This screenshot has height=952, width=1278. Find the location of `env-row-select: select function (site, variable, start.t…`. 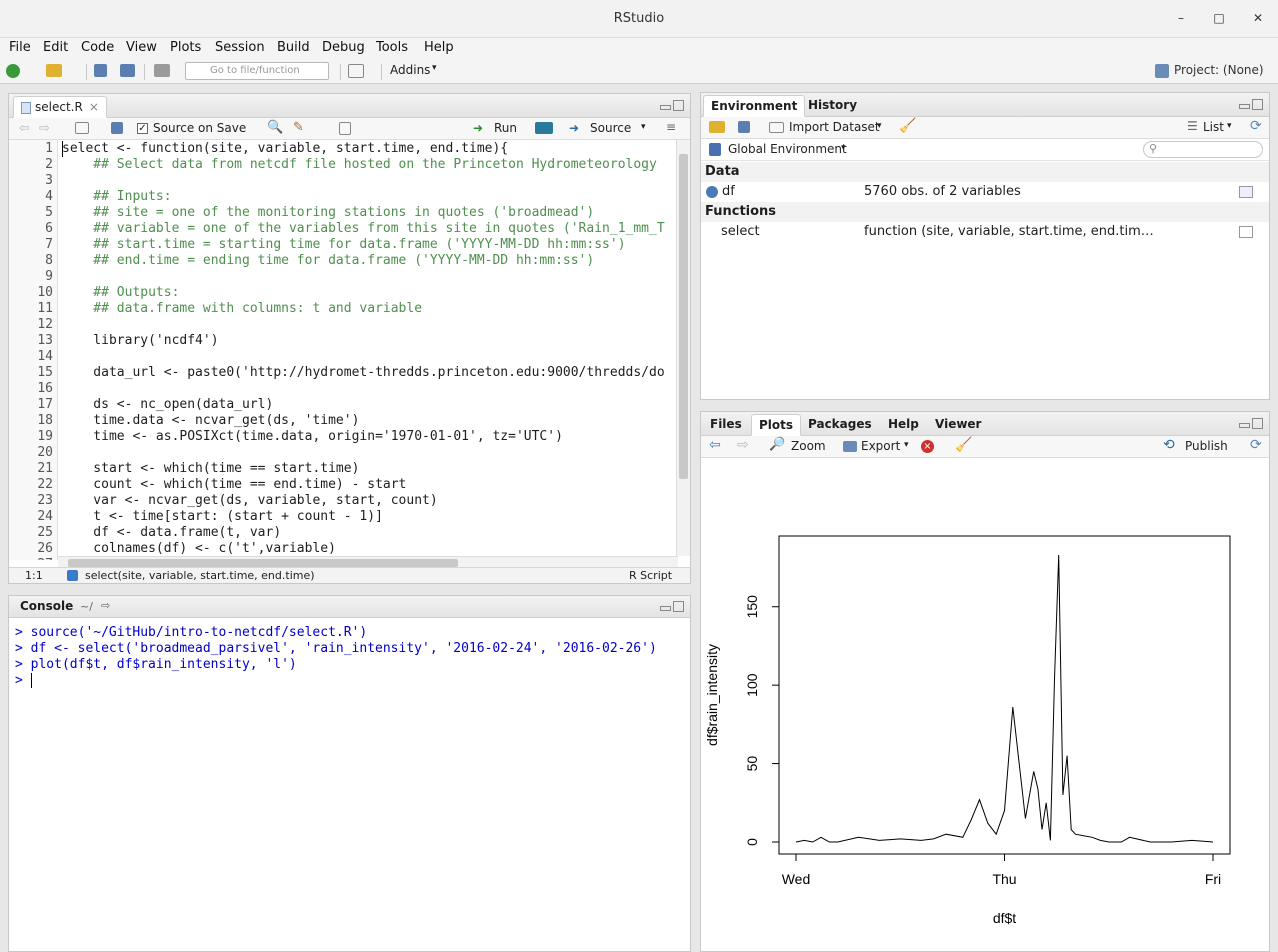

env-row-select: select function (site, variable, start.t… is located at coordinates (985, 232).